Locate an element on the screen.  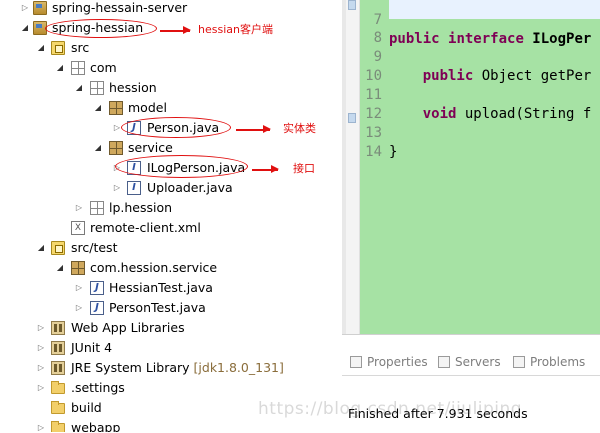
properties-icon is located at coordinates (356, 362).